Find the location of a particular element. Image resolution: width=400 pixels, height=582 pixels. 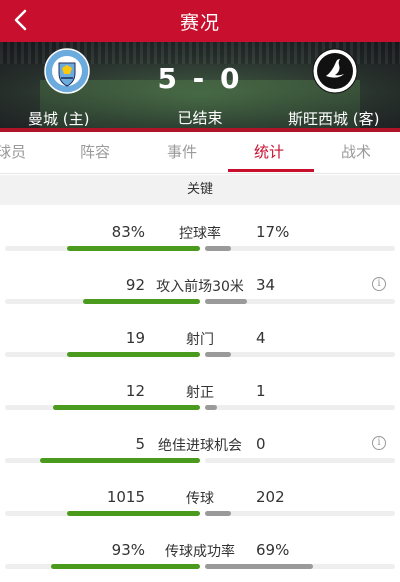

stat-row: 1015 传球 202 is located at coordinates (200, 502).